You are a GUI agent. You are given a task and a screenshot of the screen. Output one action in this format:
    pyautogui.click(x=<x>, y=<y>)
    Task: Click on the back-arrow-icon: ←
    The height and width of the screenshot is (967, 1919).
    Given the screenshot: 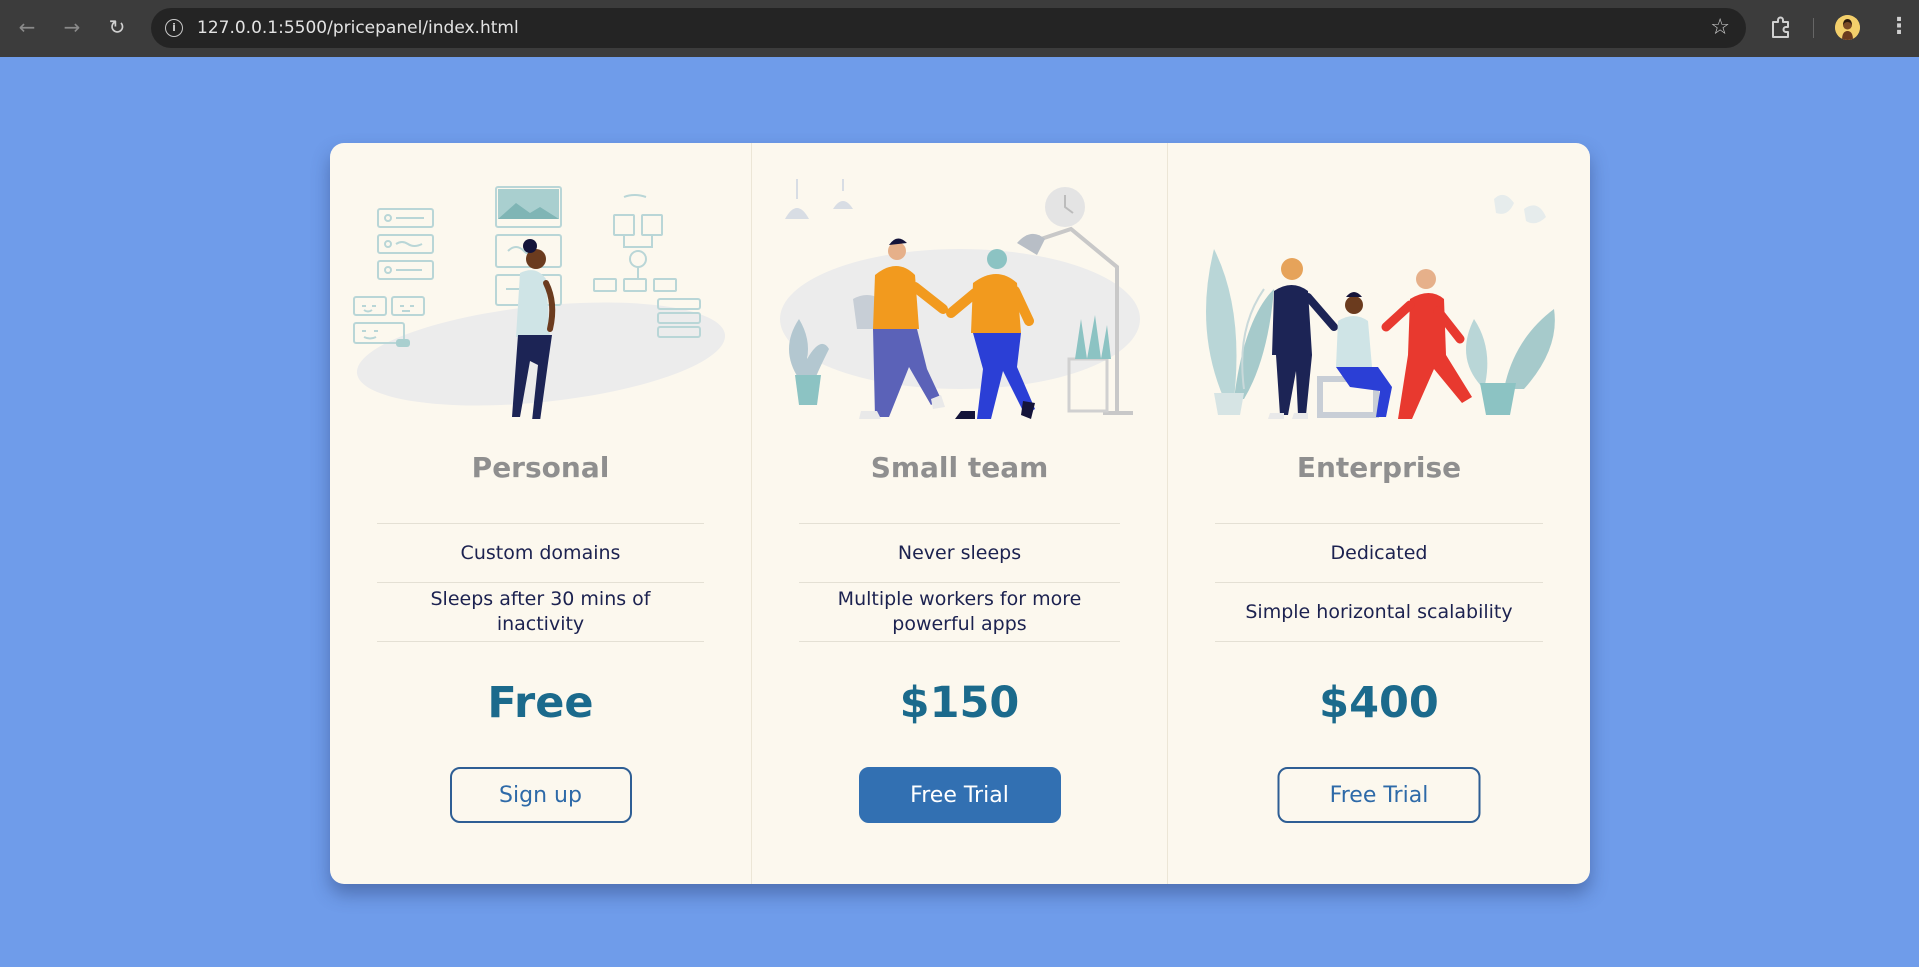 What is the action you would take?
    pyautogui.click(x=27, y=27)
    